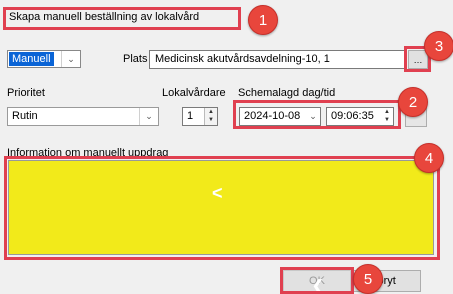 The height and width of the screenshot is (294, 453). What do you see at coordinates (429, 158) in the screenshot?
I see `callout-badge-4: 4` at bounding box center [429, 158].